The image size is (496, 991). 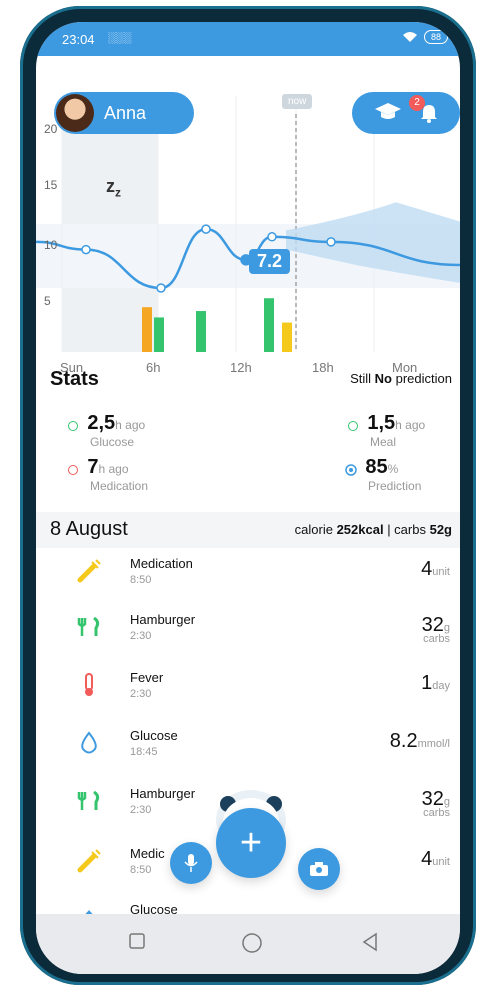 What do you see at coordinates (395, 486) in the screenshot?
I see `prediction-stat-label: Prediction` at bounding box center [395, 486].